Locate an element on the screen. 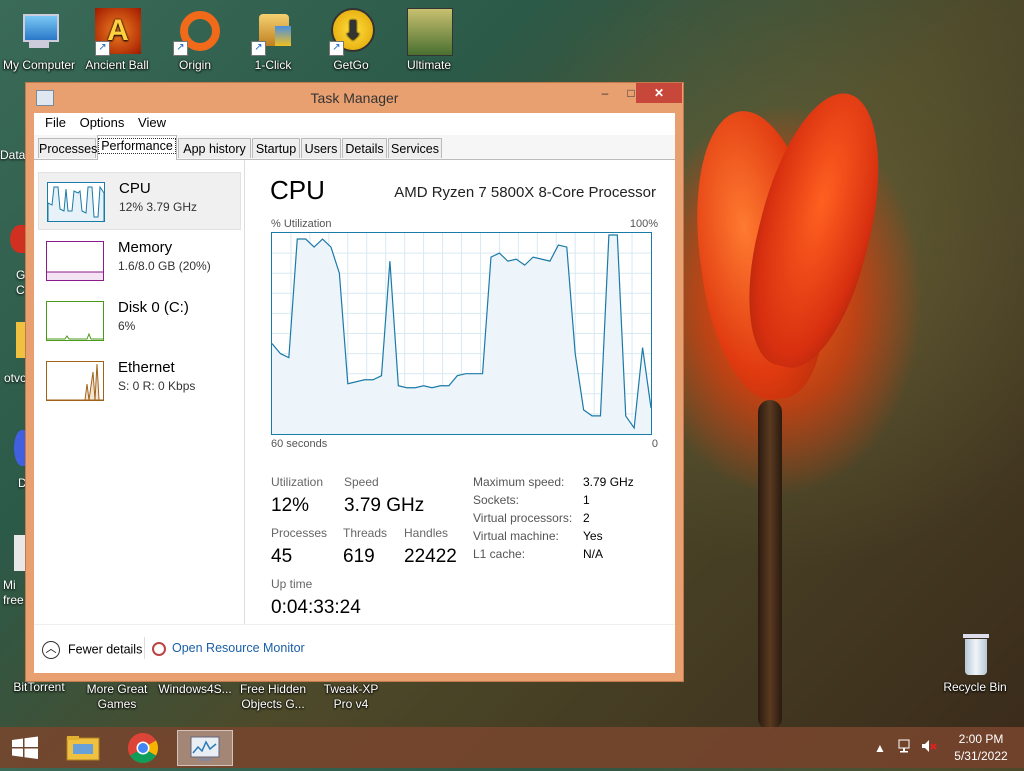 The width and height of the screenshot is (1024, 771). detail-value: N/A is located at coordinates (593, 554).